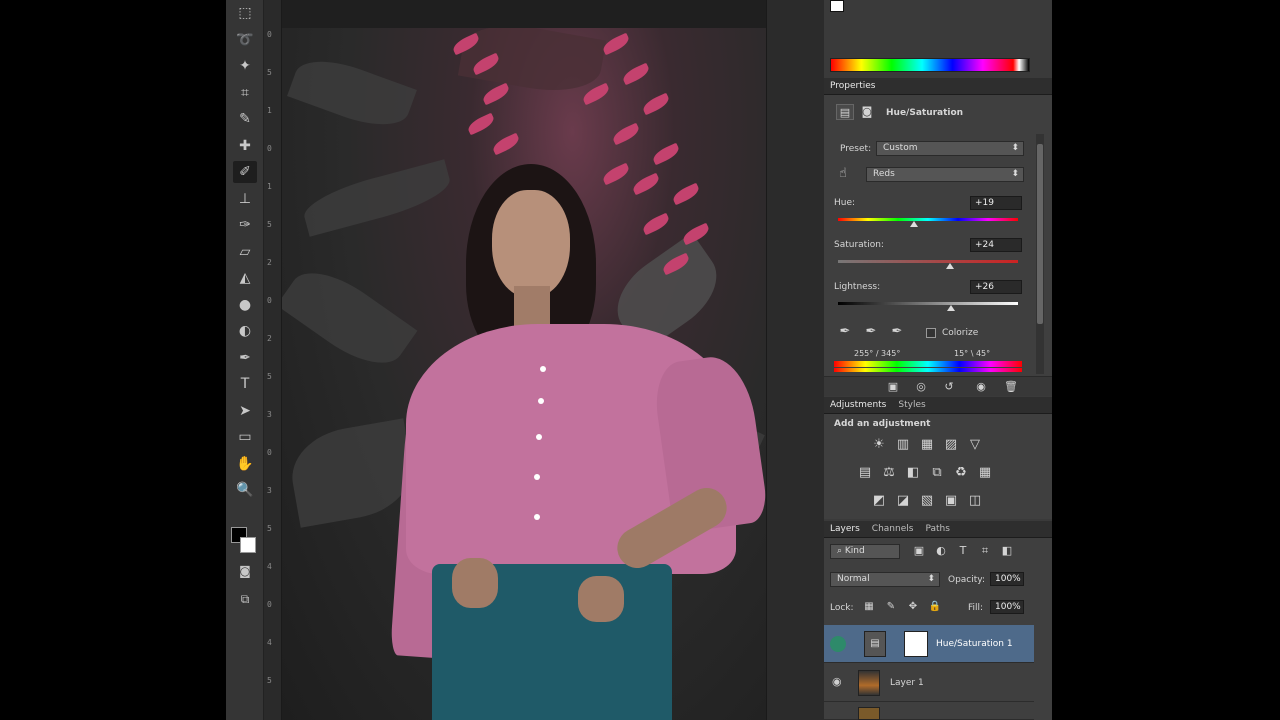 Image resolution: width=1280 pixels, height=720 pixels. I want to click on filter-adjustment-icon: ◐, so click(941, 551).